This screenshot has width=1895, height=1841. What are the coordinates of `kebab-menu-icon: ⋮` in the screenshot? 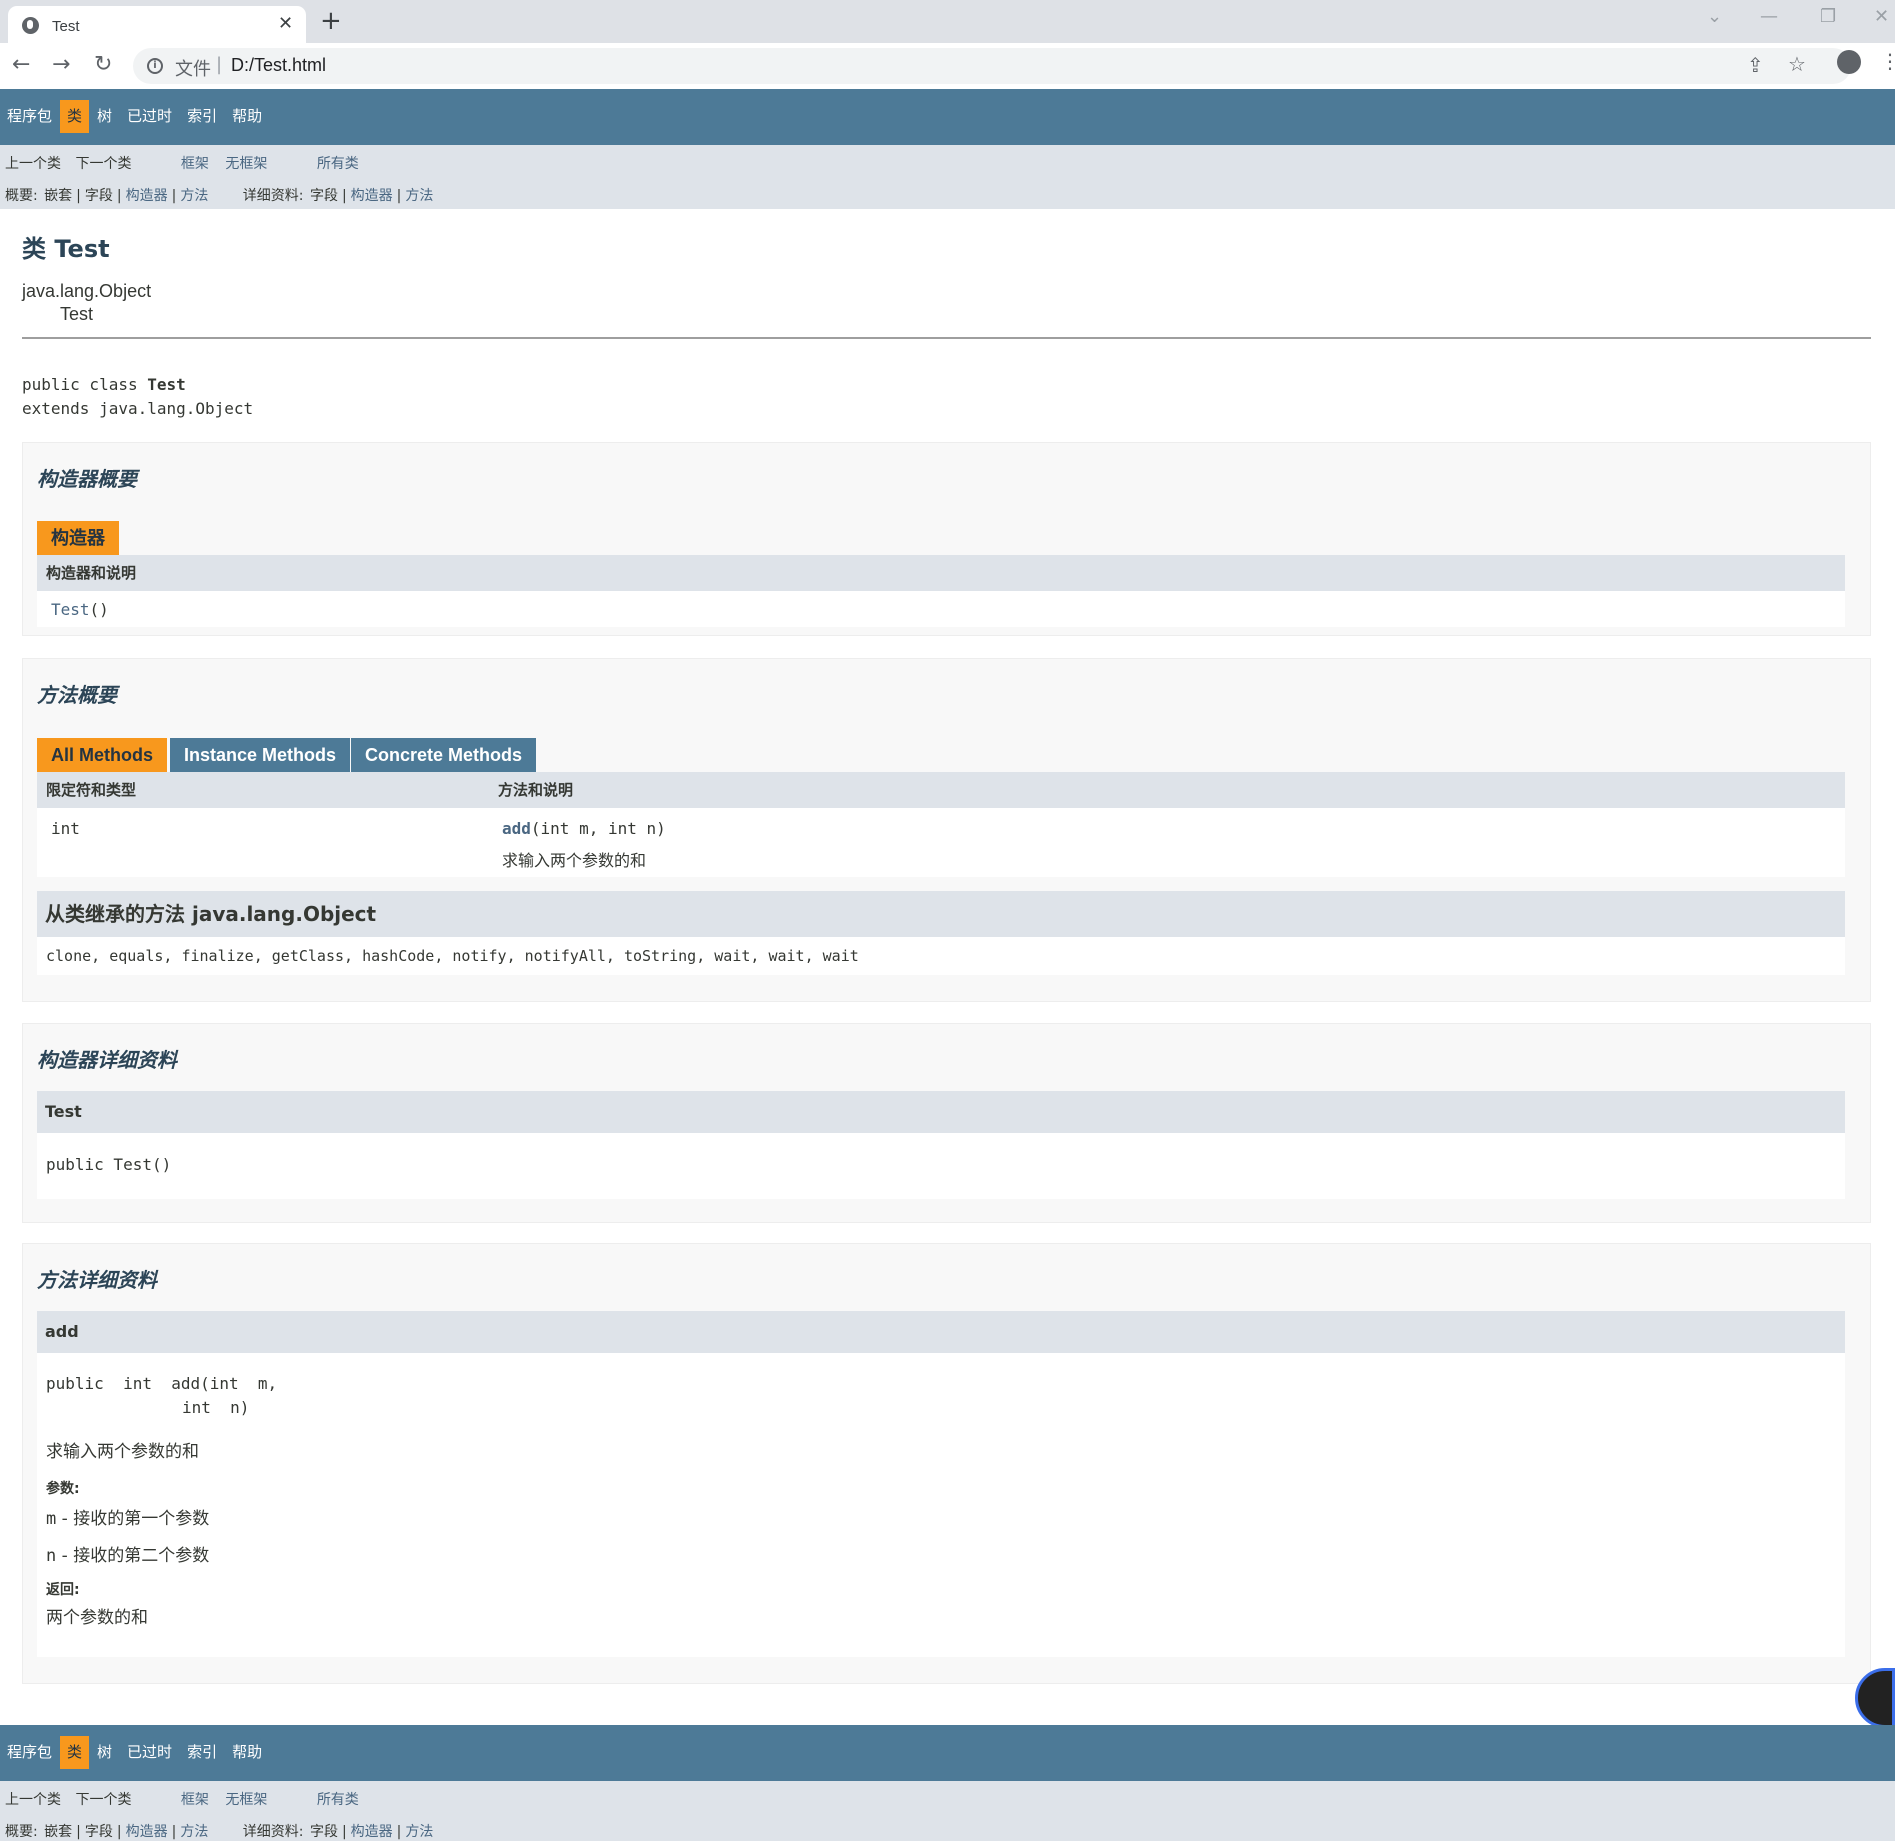 It's located at (1887, 61).